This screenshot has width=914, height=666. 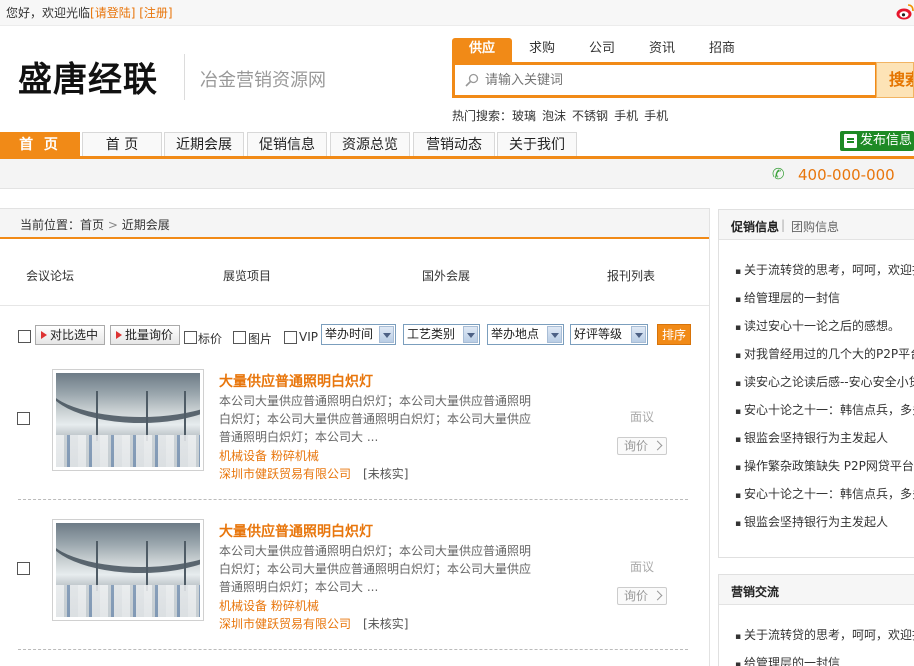 I want to click on search-tab-buy: 求购, so click(x=542, y=50).